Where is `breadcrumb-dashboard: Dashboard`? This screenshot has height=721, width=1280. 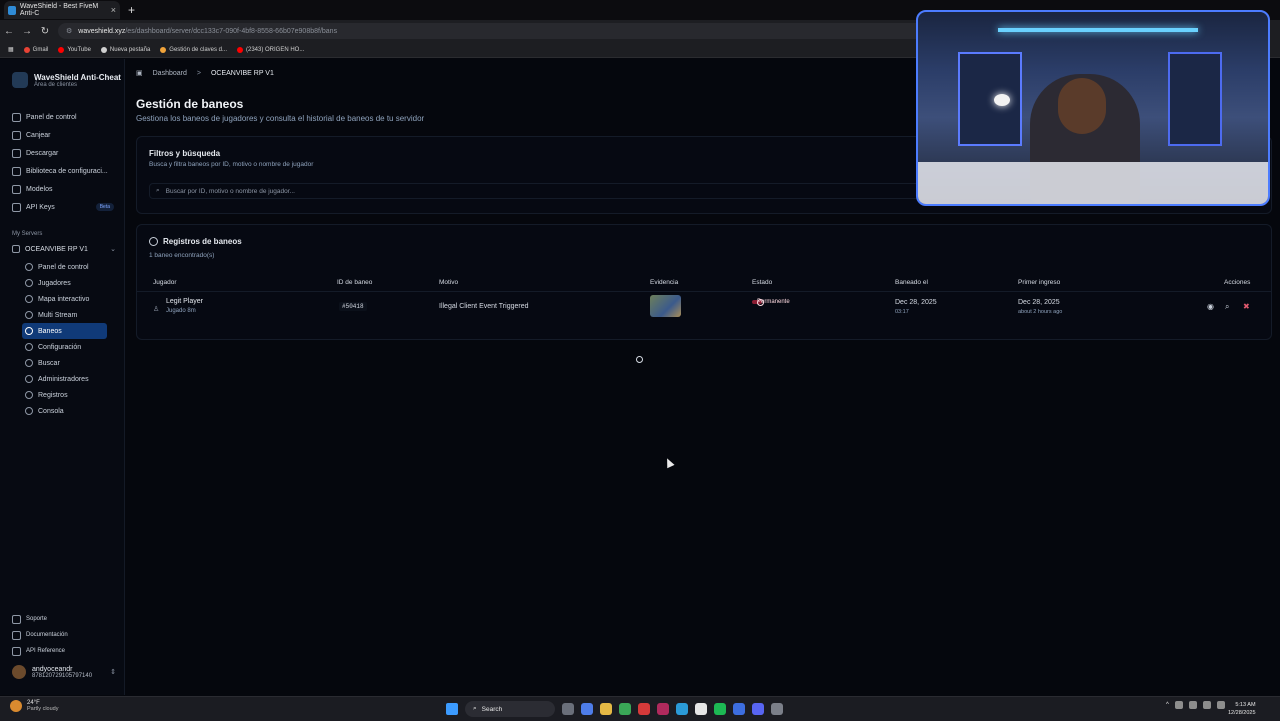 breadcrumb-dashboard: Dashboard is located at coordinates (170, 73).